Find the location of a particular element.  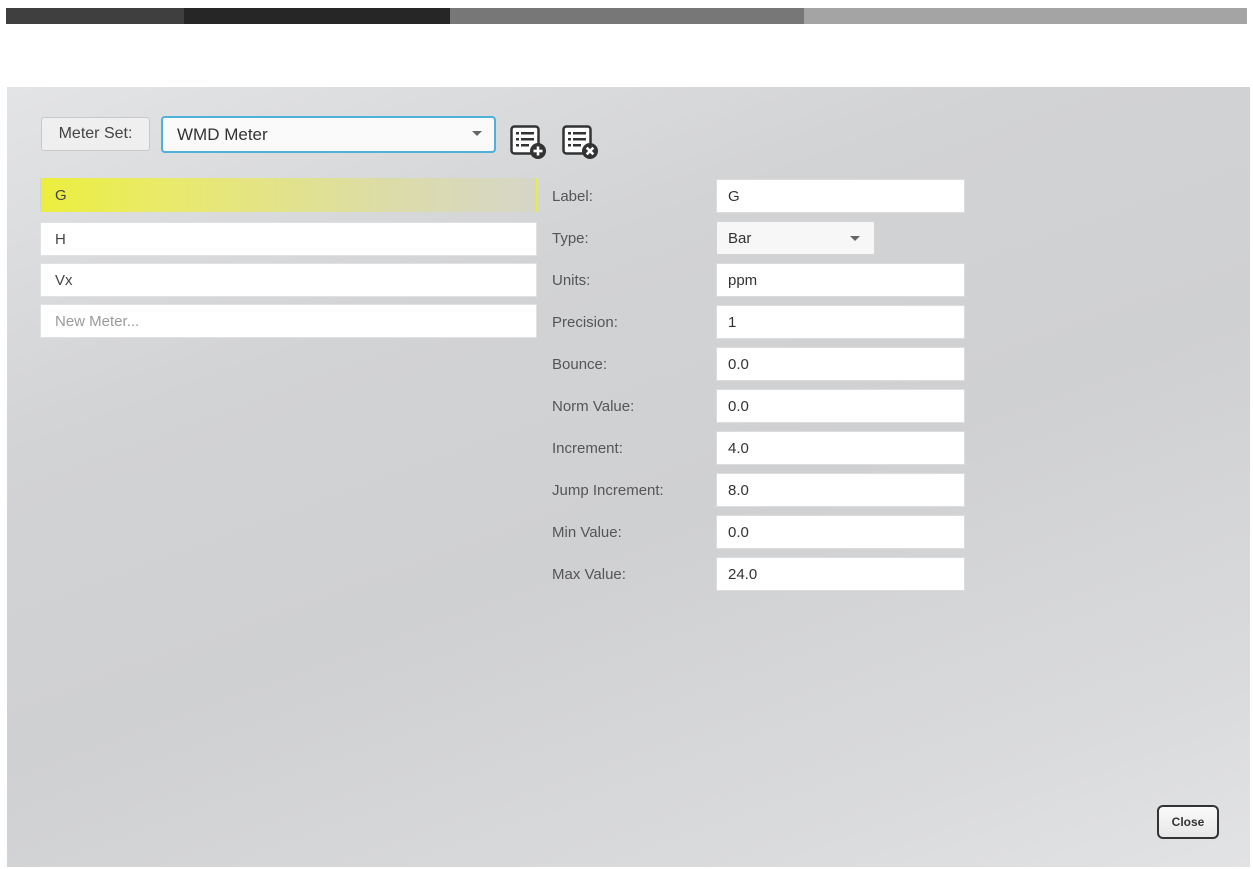

list-add-icon is located at coordinates (528, 142).